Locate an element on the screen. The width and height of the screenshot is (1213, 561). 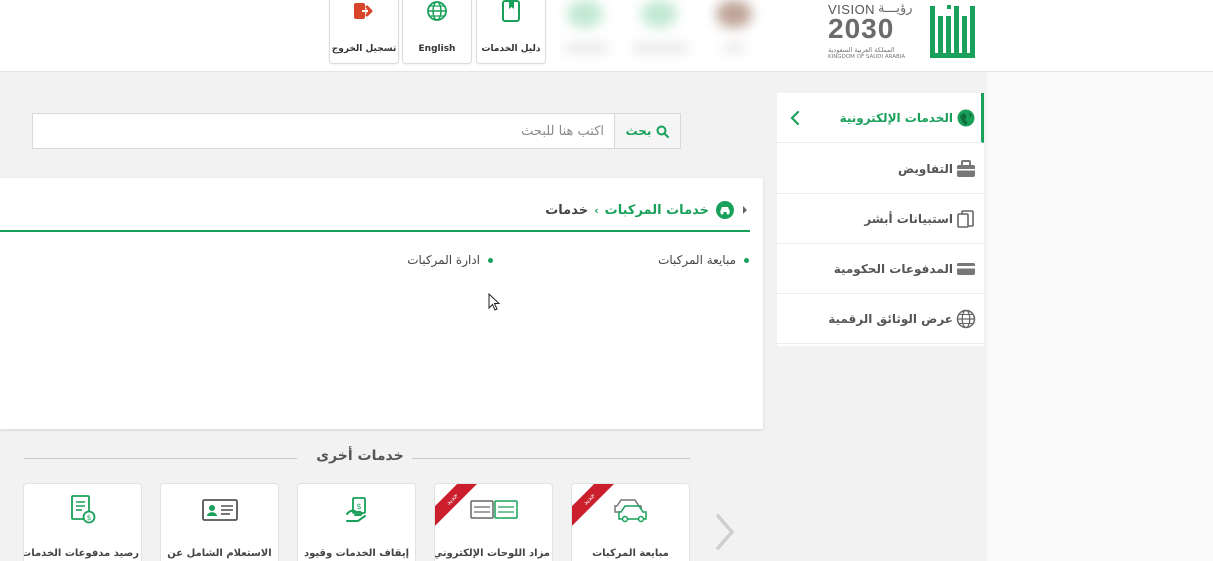
search-bar: بحث is located at coordinates (356, 131).